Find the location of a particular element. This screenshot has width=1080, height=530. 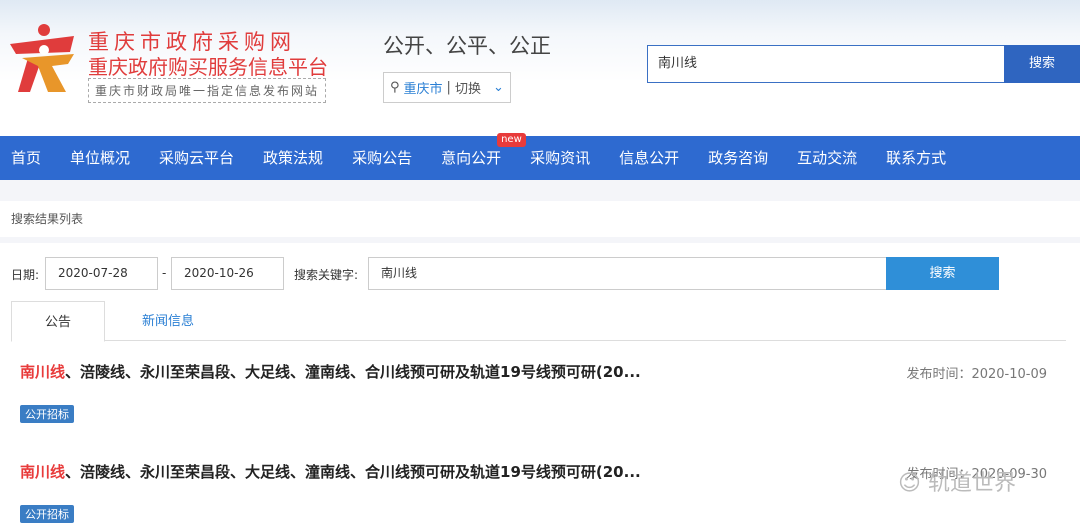

watermark-text: 轨道世界 is located at coordinates (971, 483).